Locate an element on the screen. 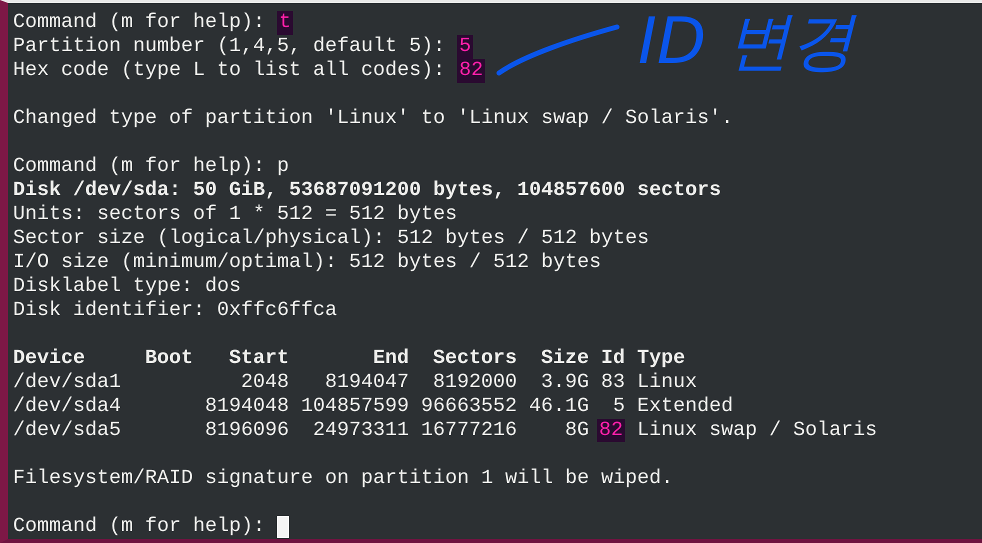 This screenshot has width=982, height=543. output-text: Sector size (logical/physical): 512 bytes / 512 bytes is located at coordinates (331, 239).